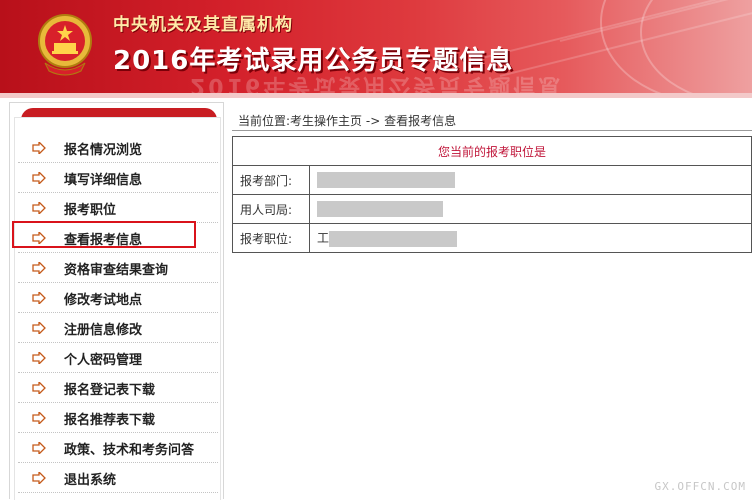  What do you see at coordinates (110, 420) in the screenshot?
I see `sidebar-item-label: 报名推荐表下载` at bounding box center [110, 420].